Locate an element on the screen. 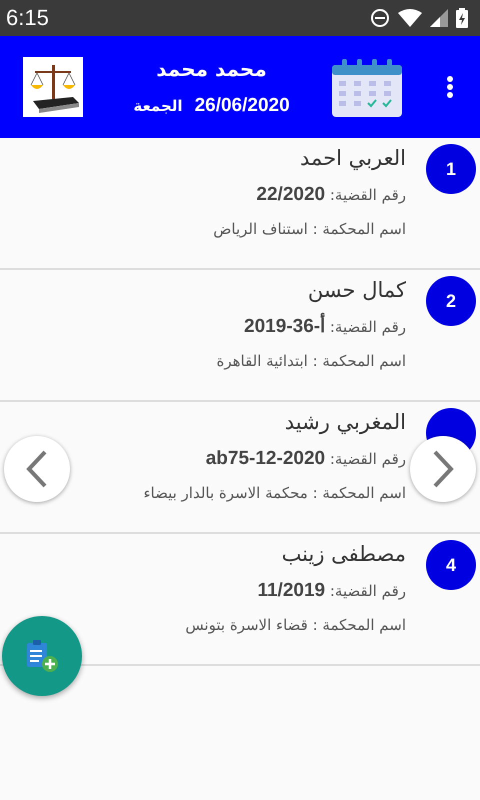  next-button is located at coordinates (443, 469).